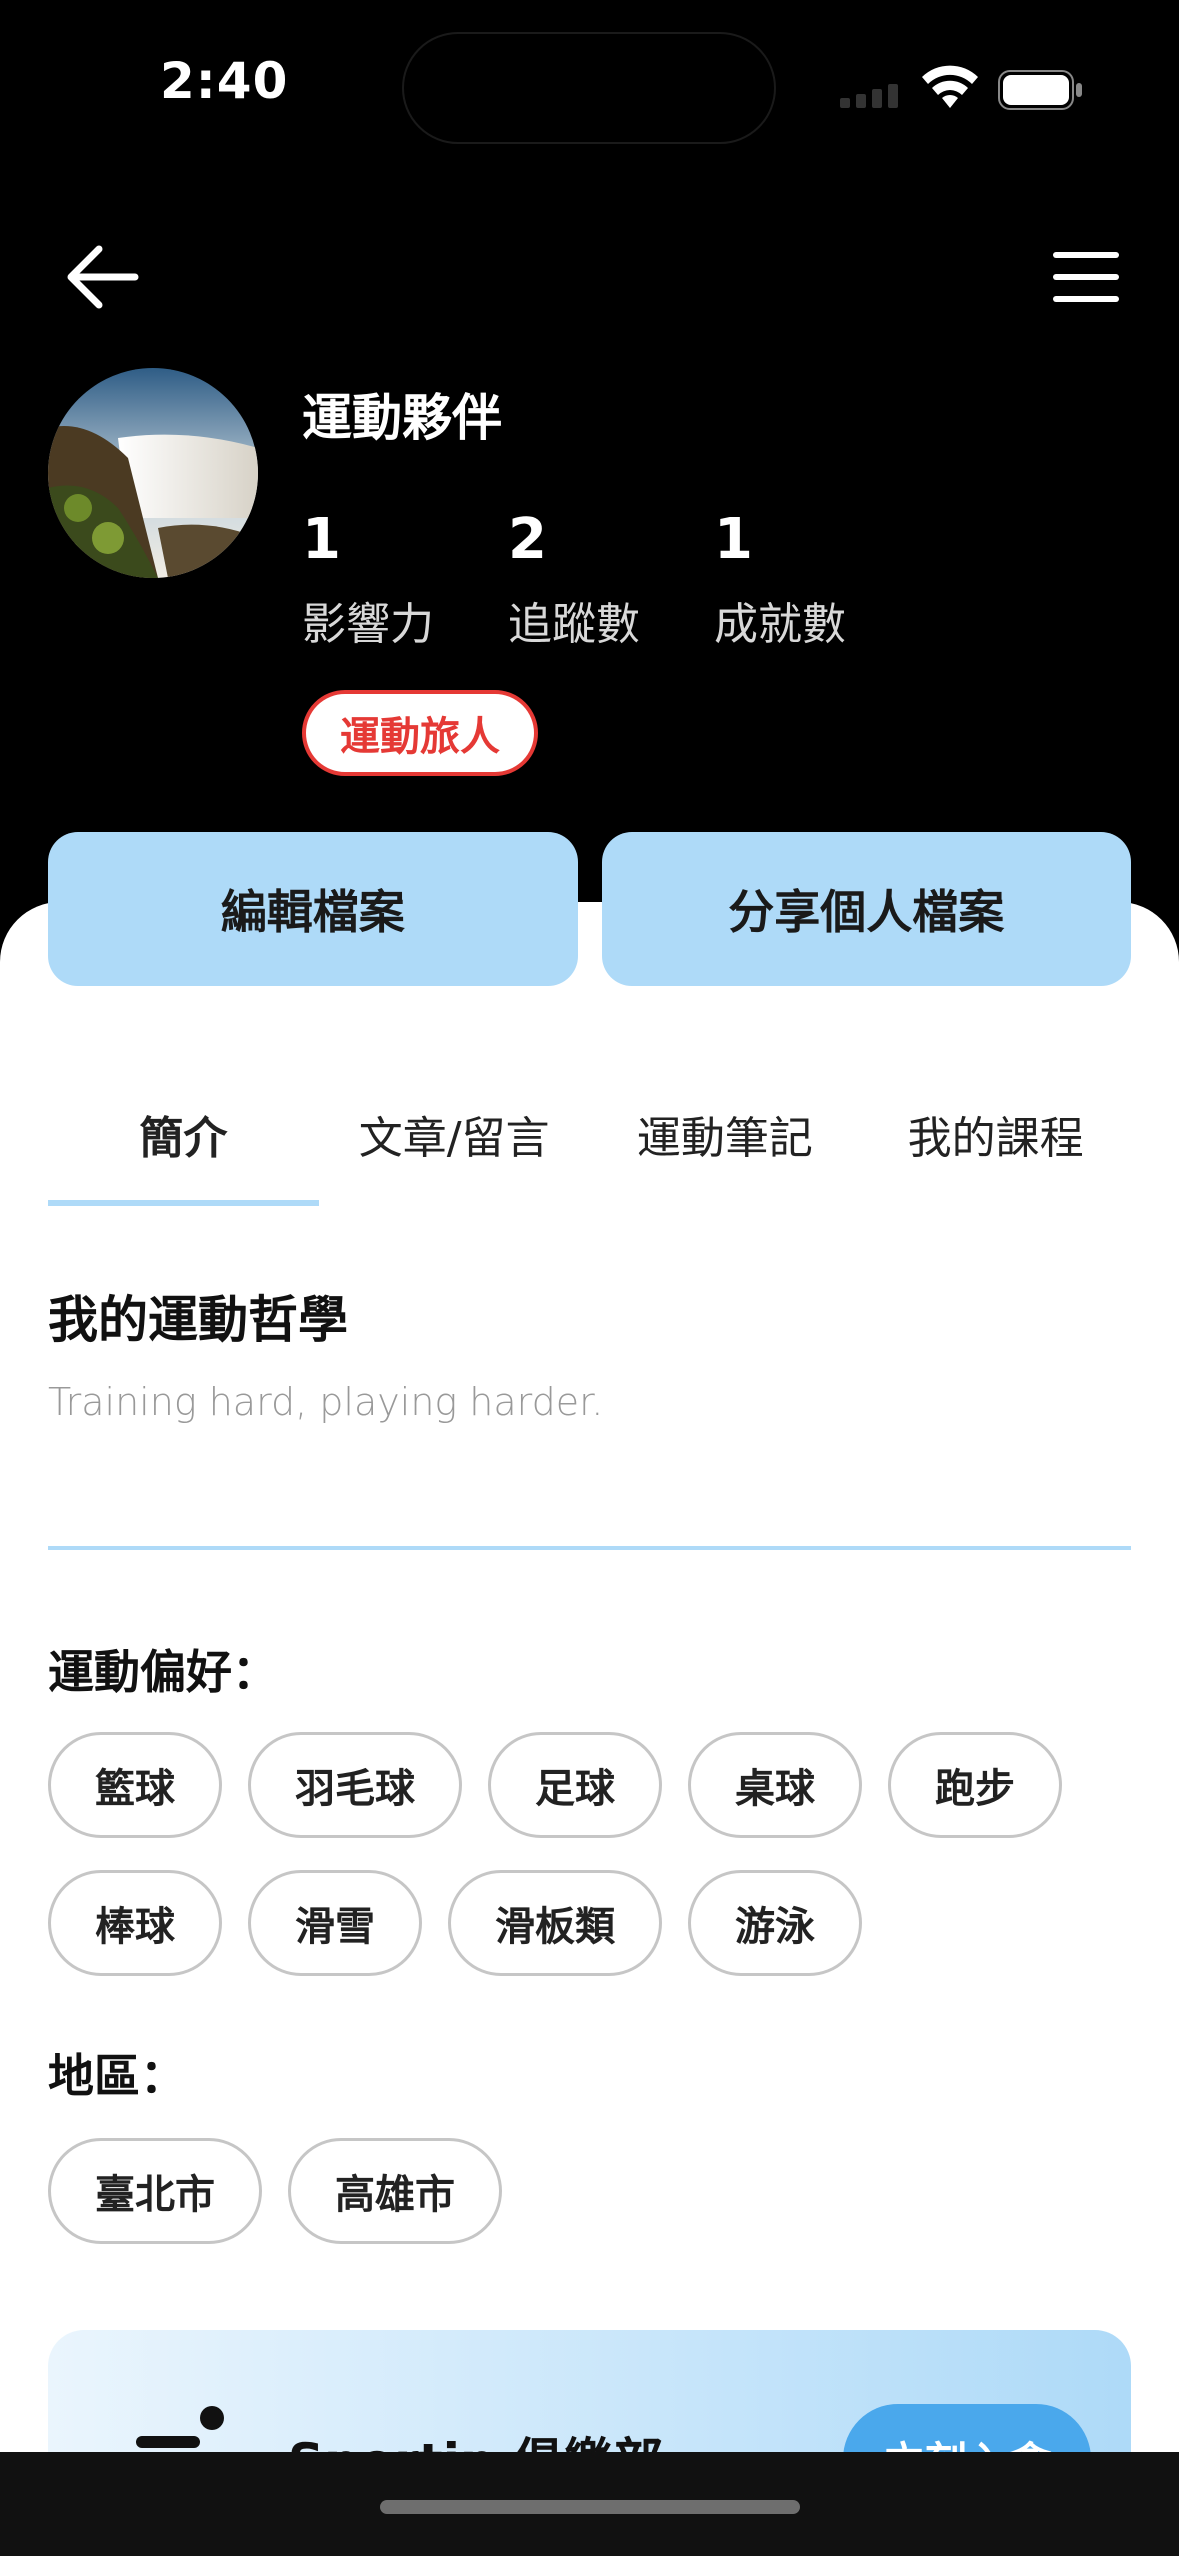 Image resolution: width=1179 pixels, height=2556 pixels. I want to click on stat-achievements: 1 成就數, so click(817, 580).